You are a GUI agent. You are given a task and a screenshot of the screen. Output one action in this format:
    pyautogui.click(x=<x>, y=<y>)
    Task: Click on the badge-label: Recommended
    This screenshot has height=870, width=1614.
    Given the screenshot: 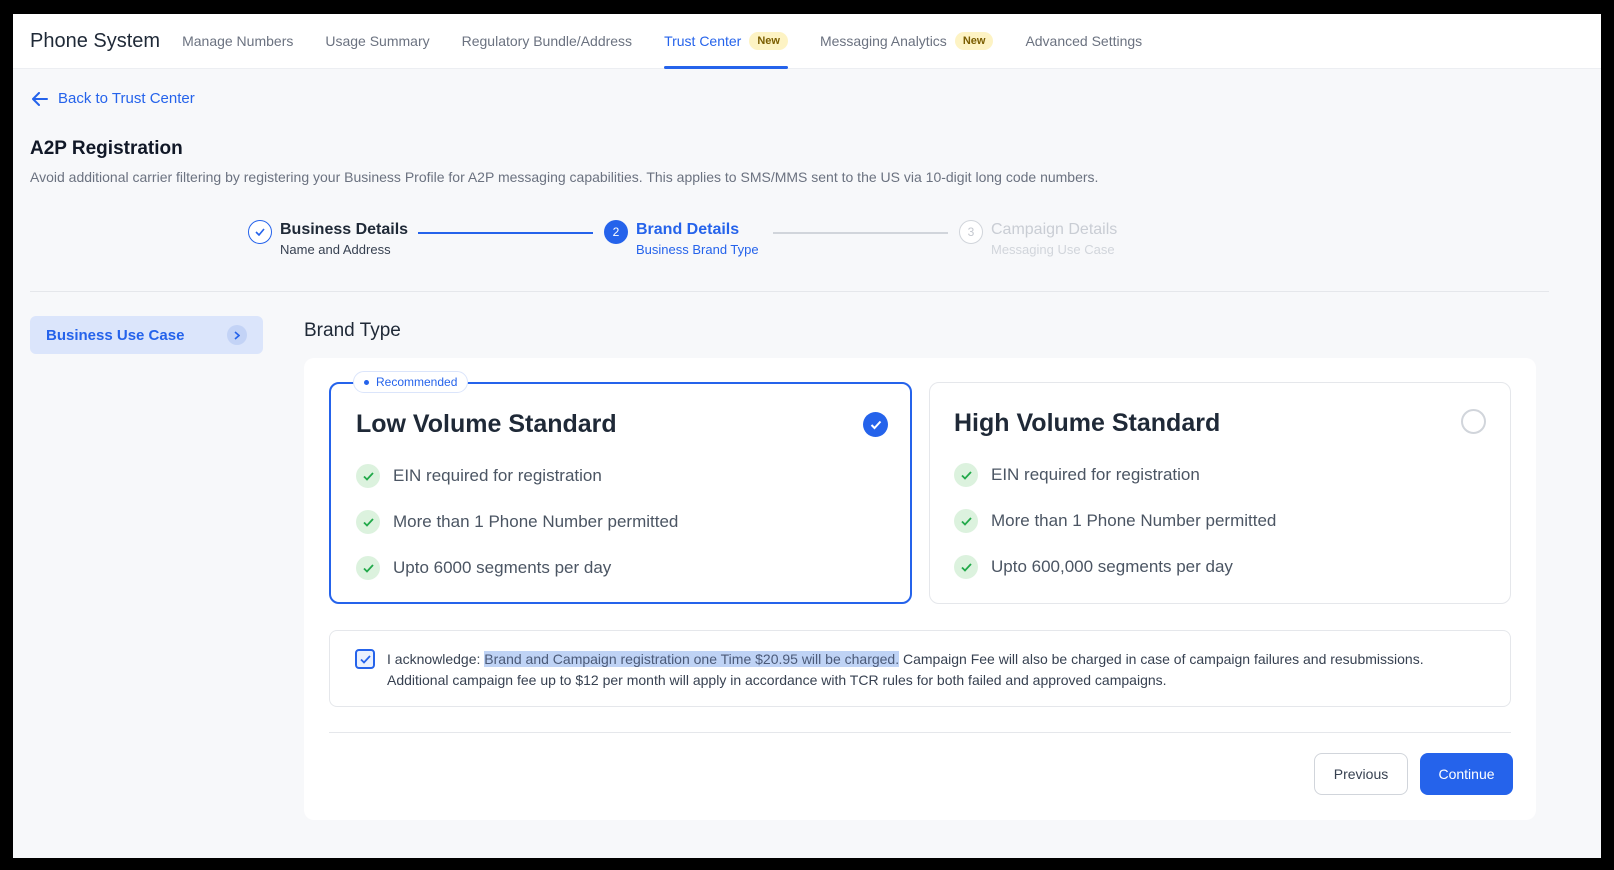 What is the action you would take?
    pyautogui.click(x=417, y=382)
    